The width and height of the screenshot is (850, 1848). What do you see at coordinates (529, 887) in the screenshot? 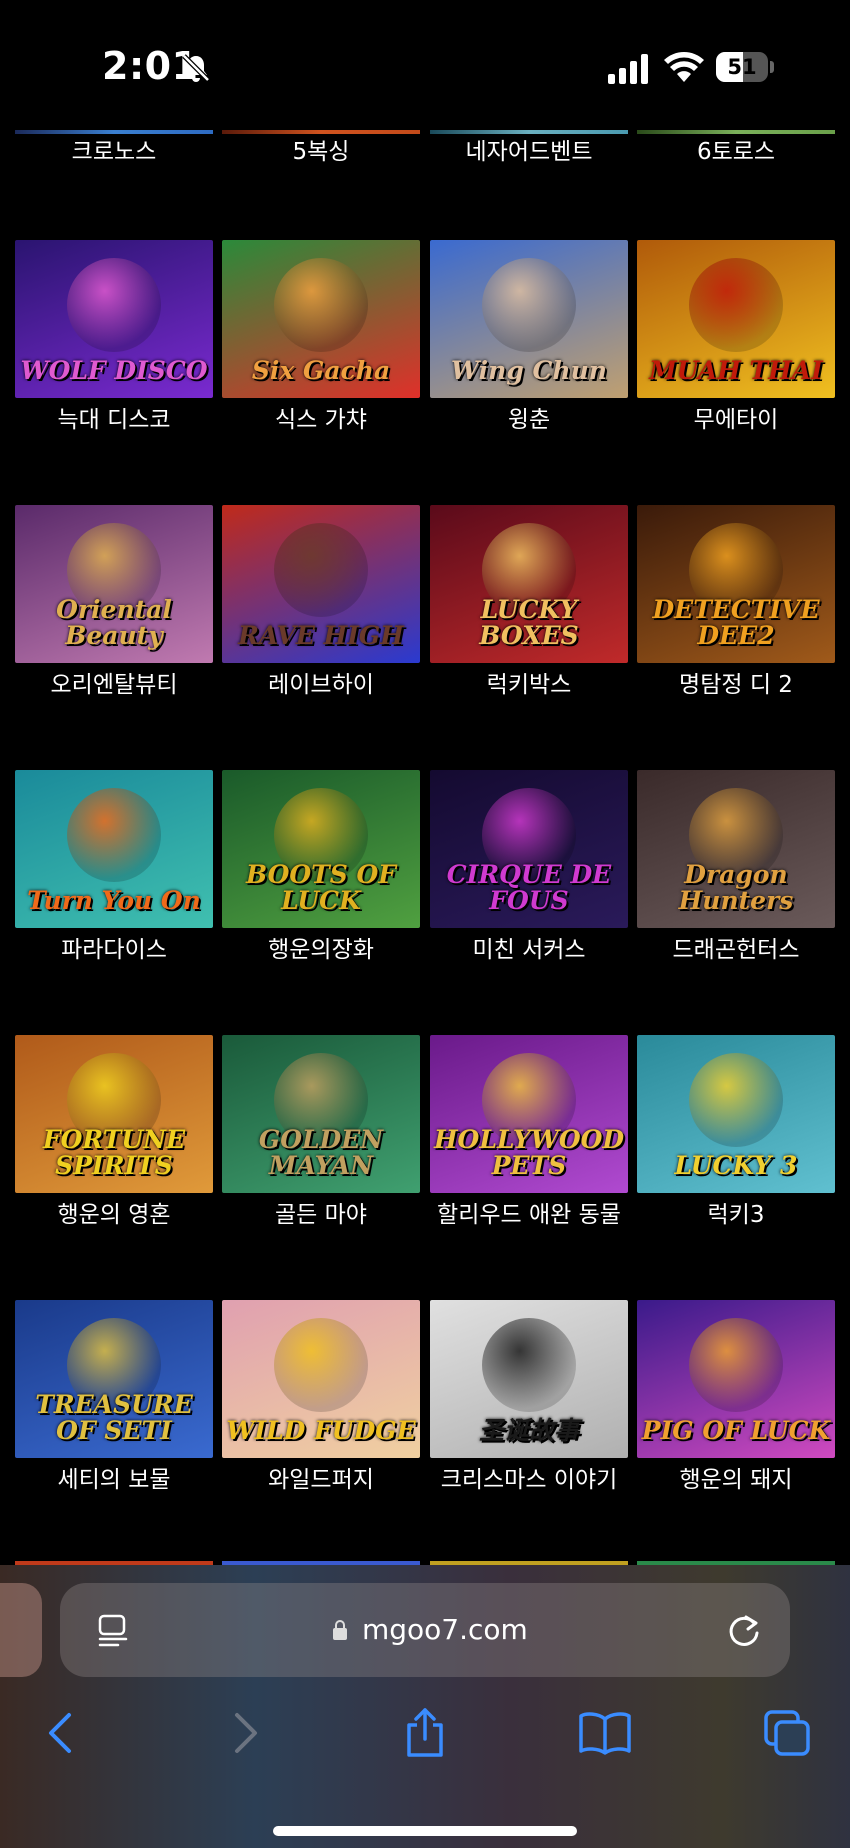
I see `game-logo: CIRQUE DE FOUS` at bounding box center [529, 887].